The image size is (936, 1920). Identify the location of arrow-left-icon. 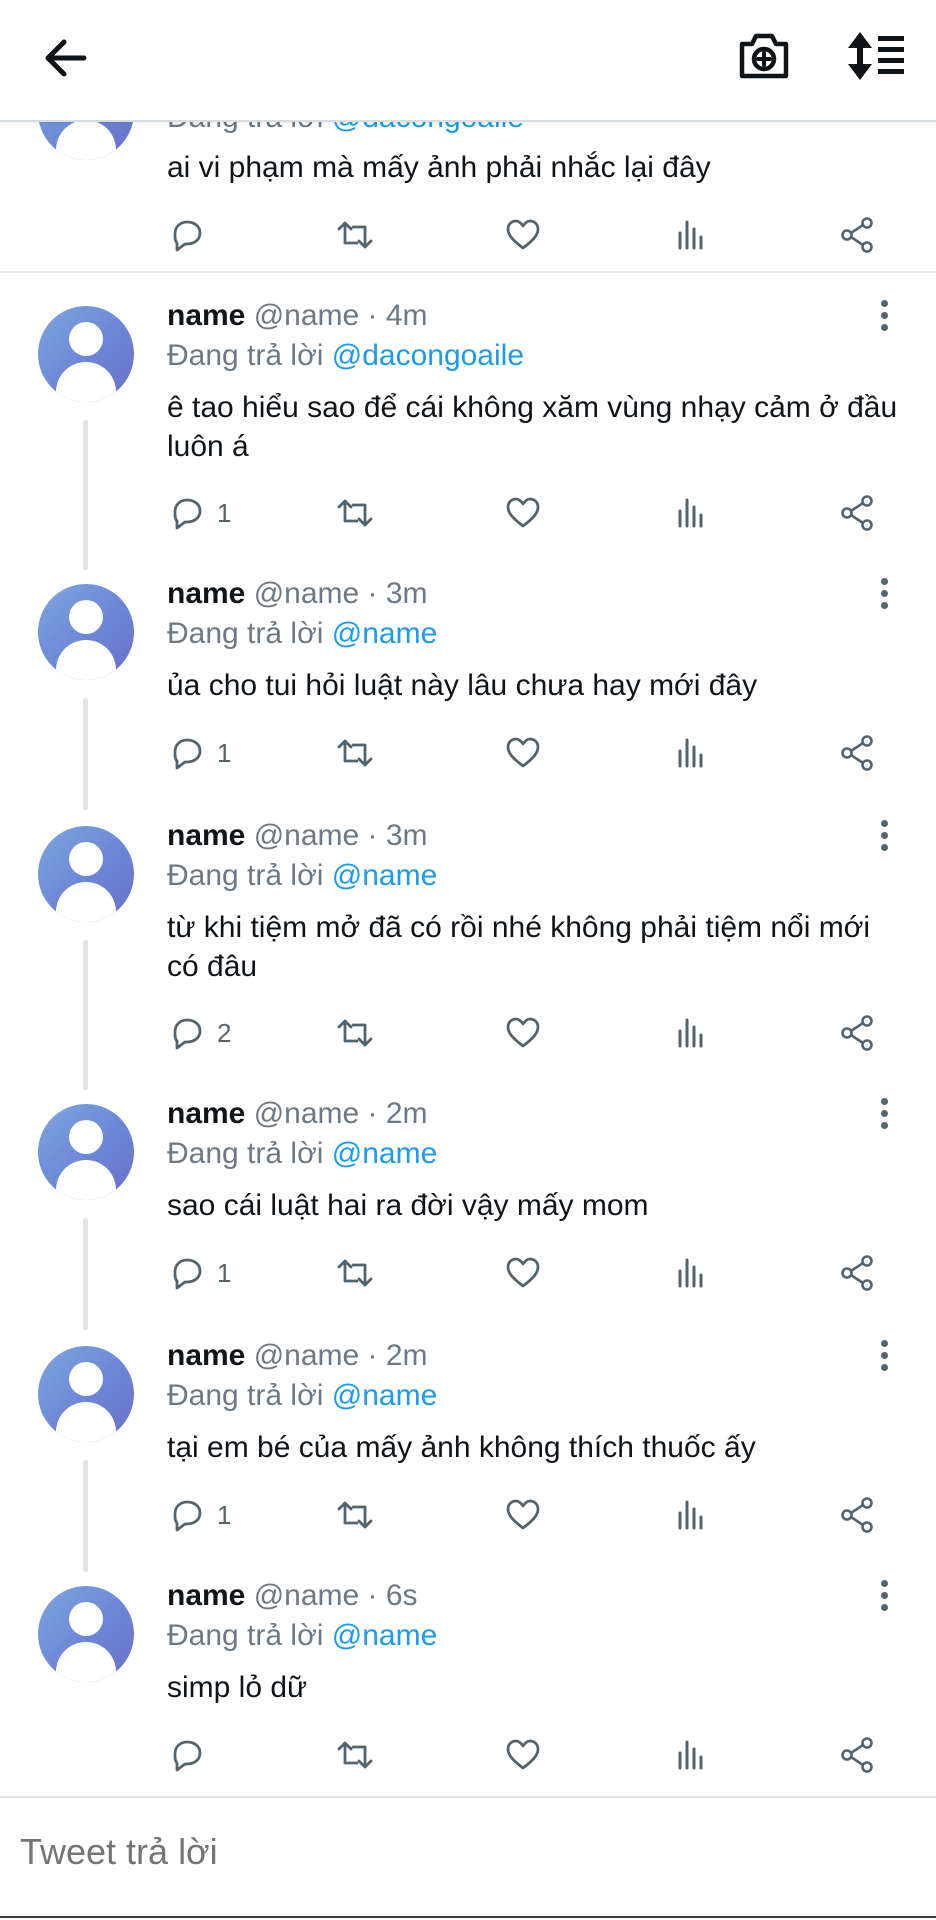
(66, 58).